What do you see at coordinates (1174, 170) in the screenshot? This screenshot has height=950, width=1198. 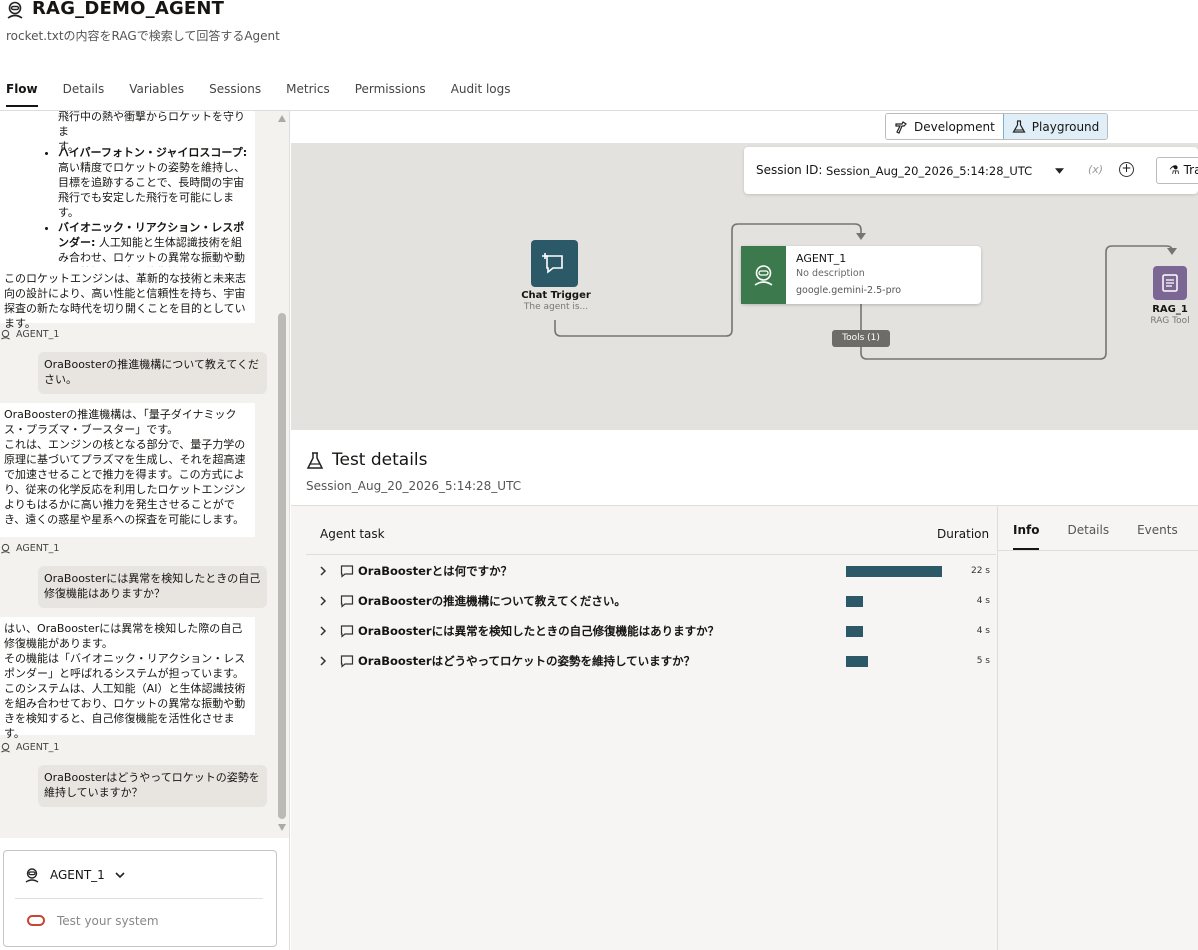 I see `flask-icon: ⚗` at bounding box center [1174, 170].